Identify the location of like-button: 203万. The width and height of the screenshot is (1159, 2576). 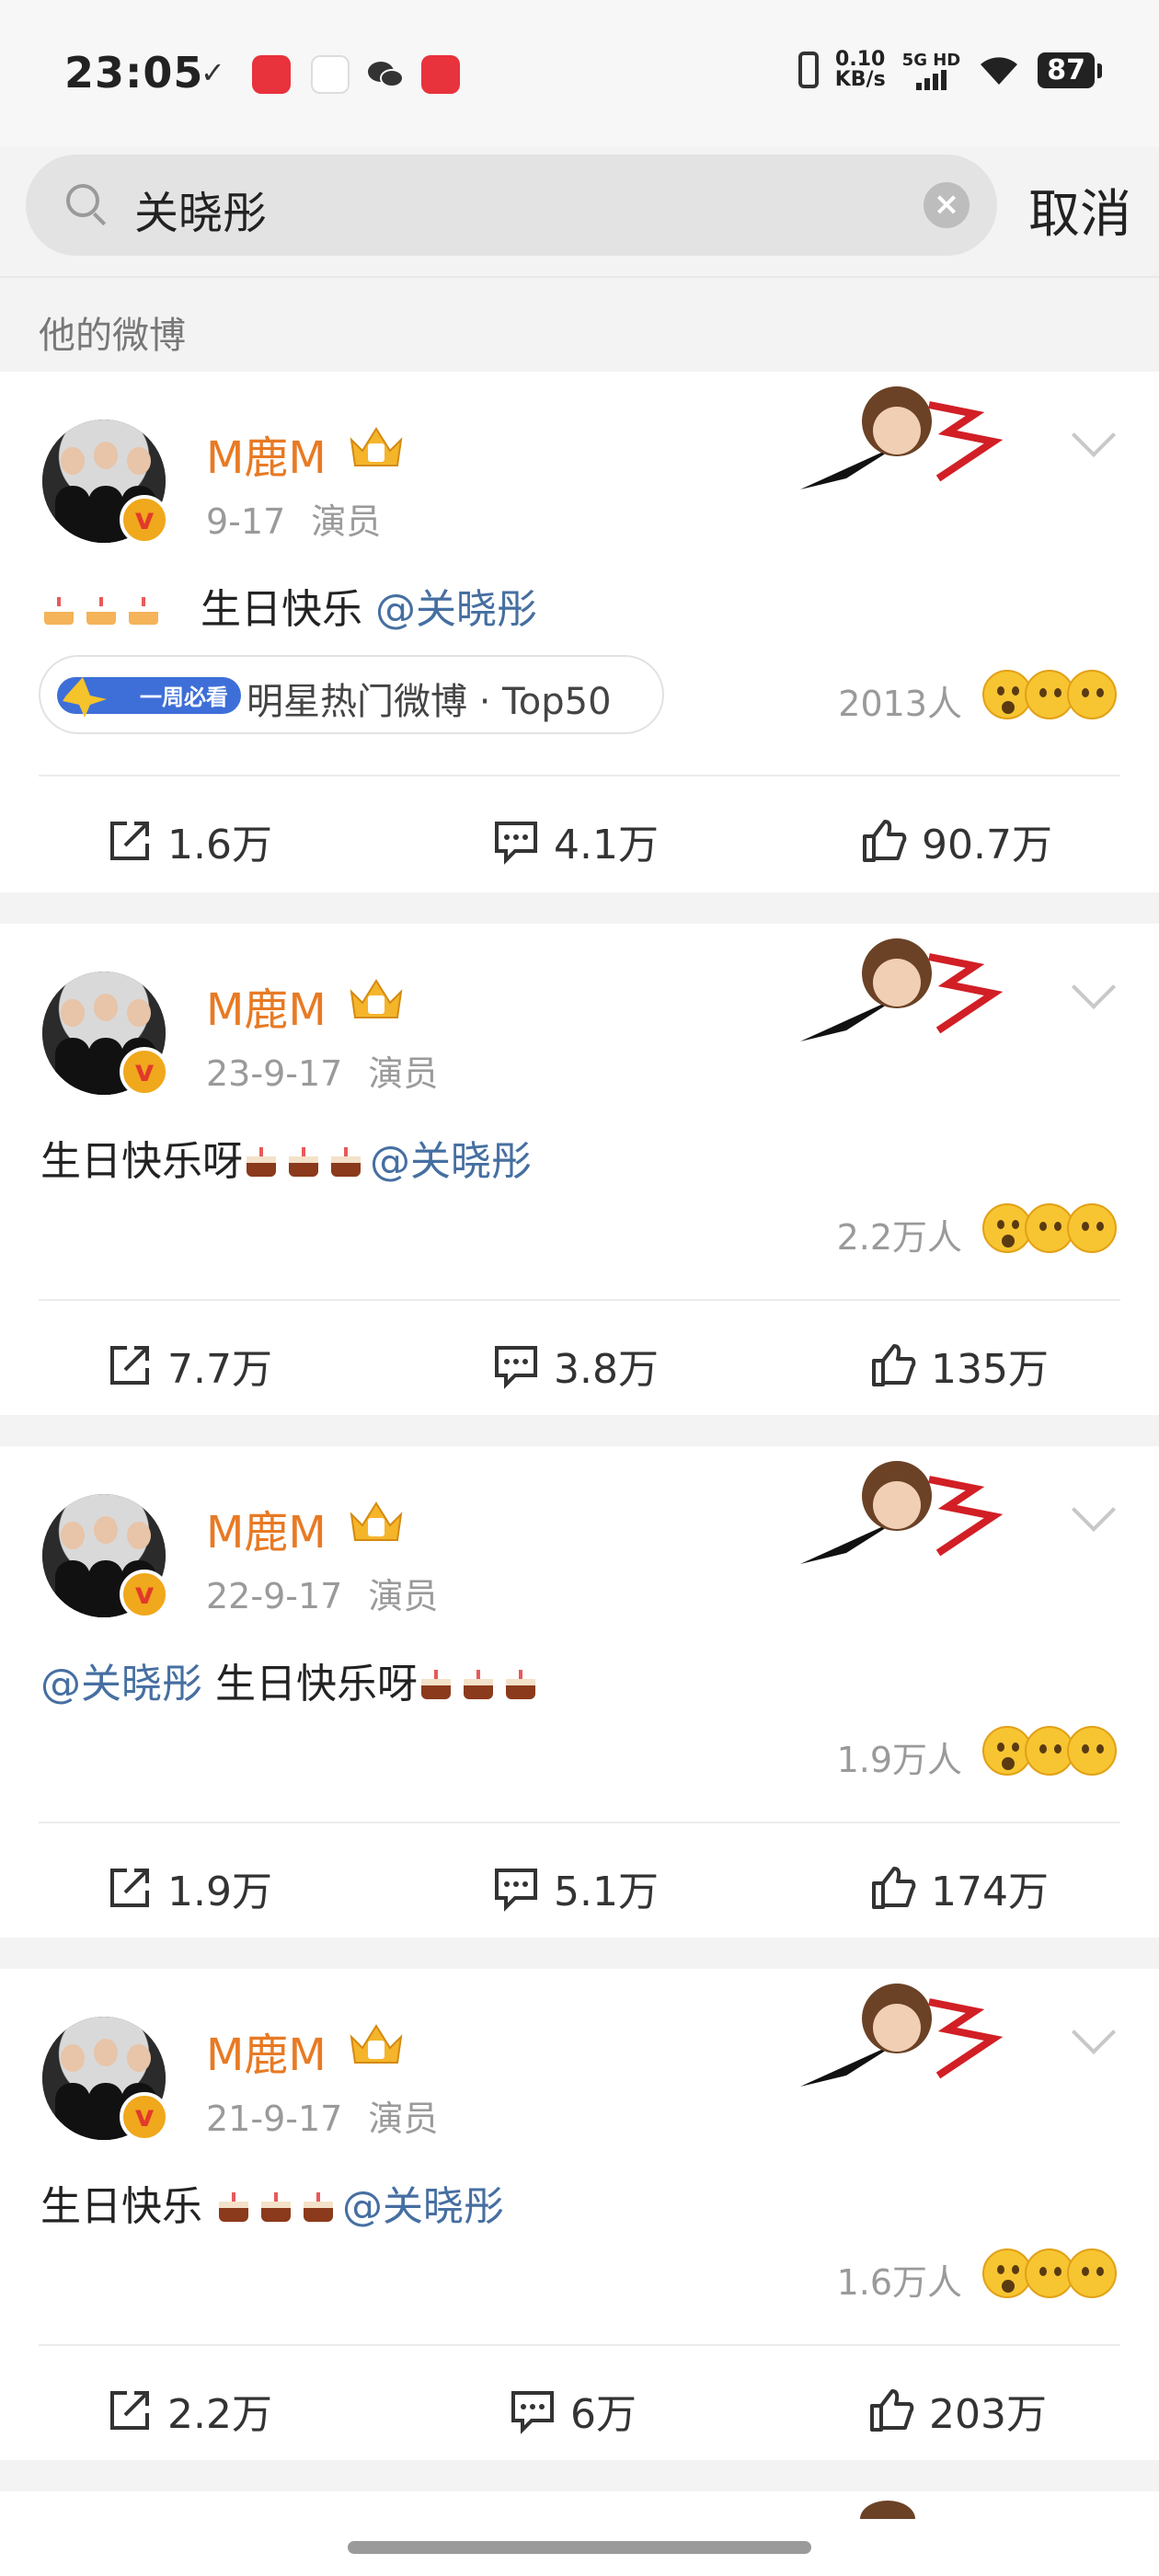
(956, 2410).